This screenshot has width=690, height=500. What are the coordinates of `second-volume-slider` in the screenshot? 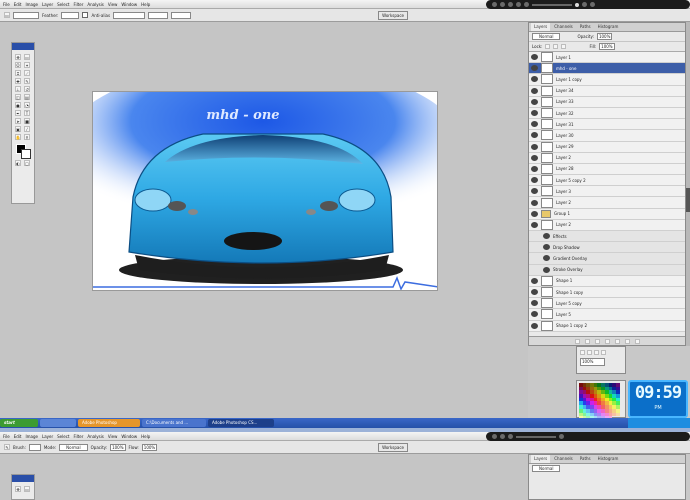 It's located at (536, 436).